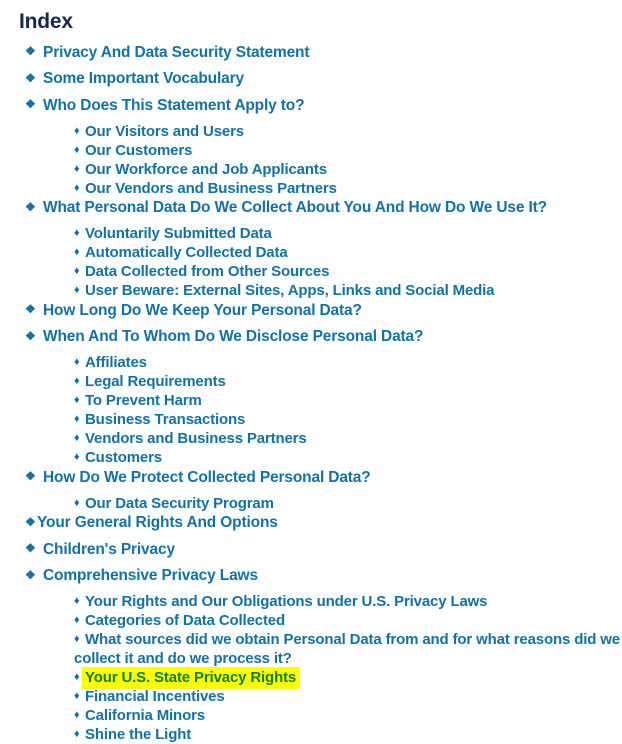 The image size is (622, 744). I want to click on toc-link: ♦ Voluntarily Submitted Data, so click(311, 233).